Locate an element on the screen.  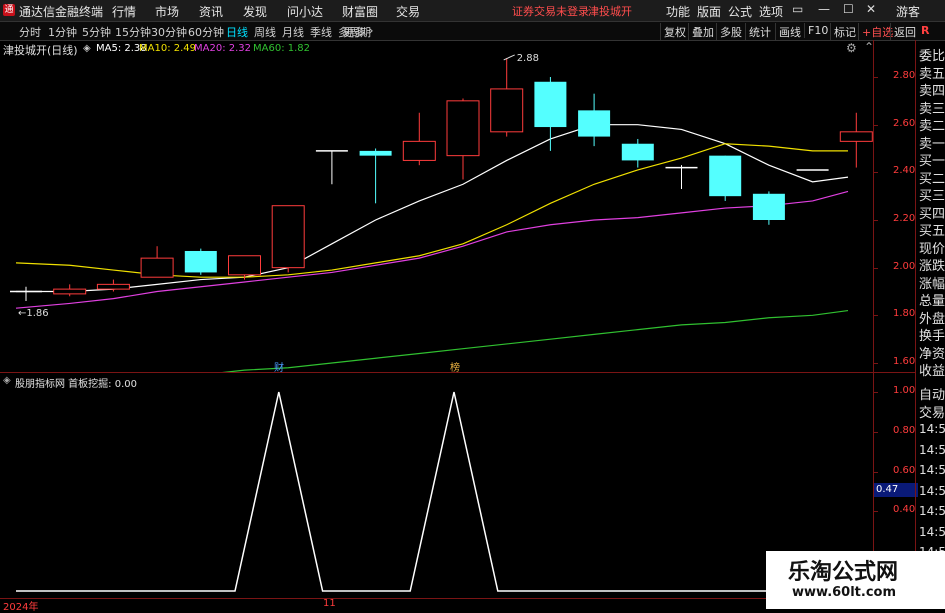
x-label-year: 2024年 is located at coordinates (21, 607).